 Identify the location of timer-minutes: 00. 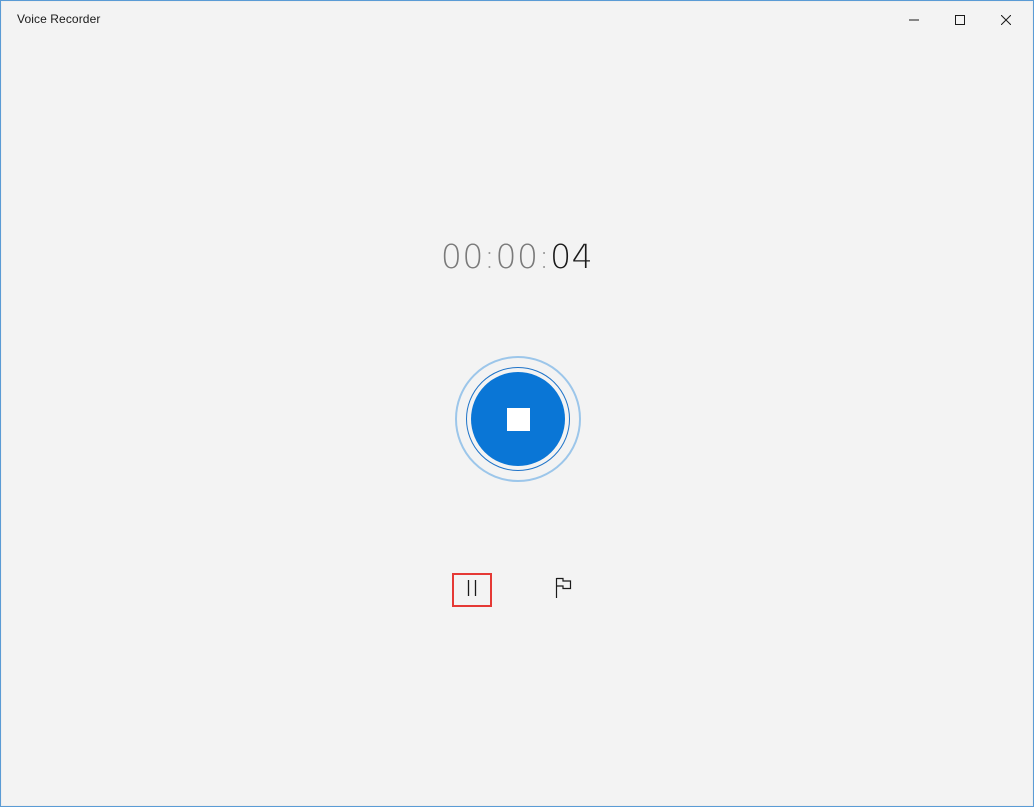
(517, 256).